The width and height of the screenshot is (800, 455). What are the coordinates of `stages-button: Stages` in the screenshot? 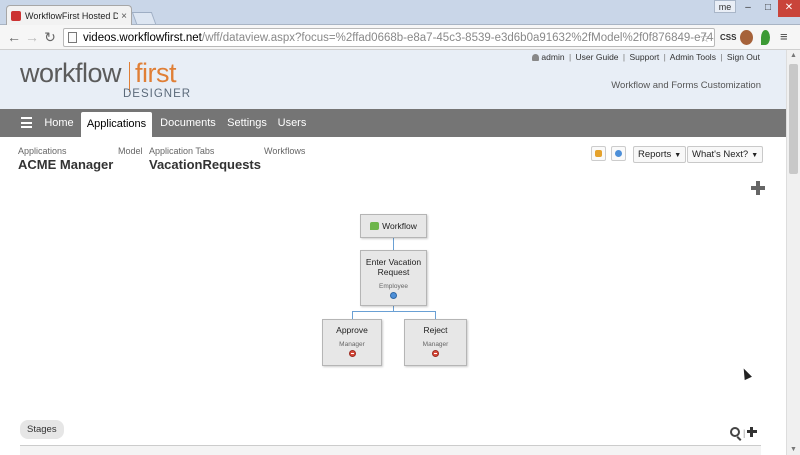 It's located at (42, 429).